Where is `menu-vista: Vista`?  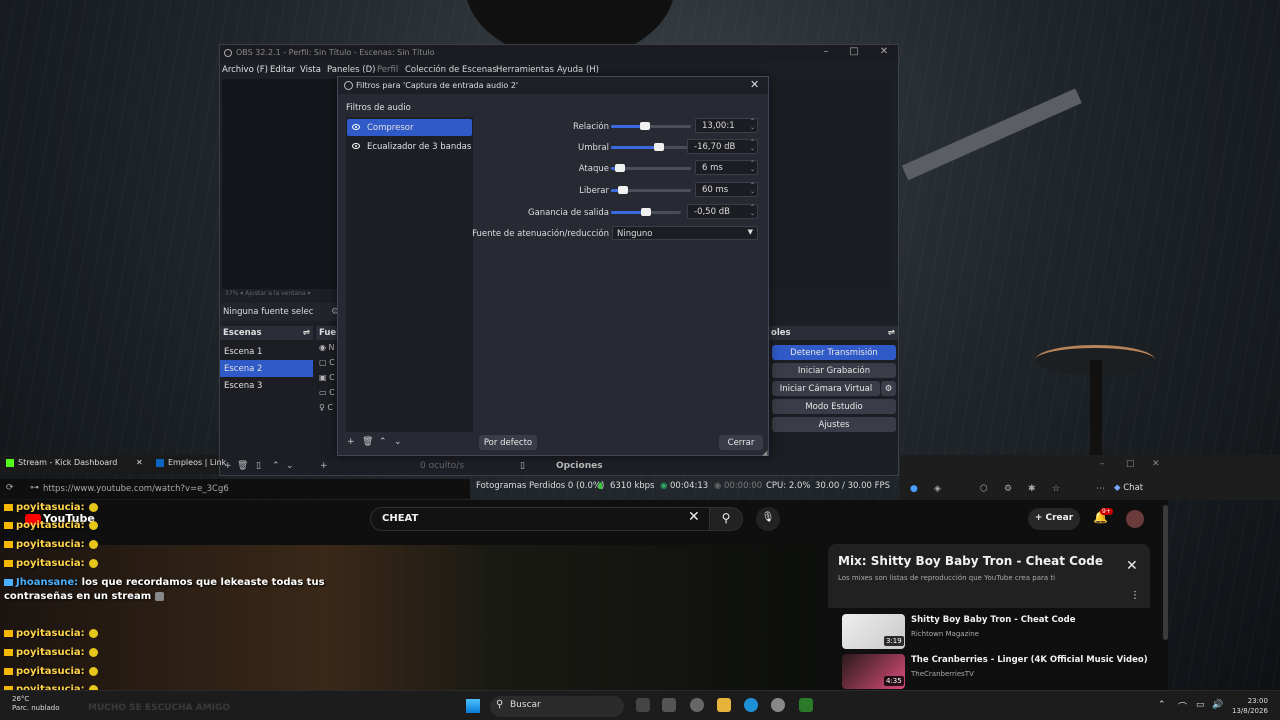 menu-vista: Vista is located at coordinates (310, 70).